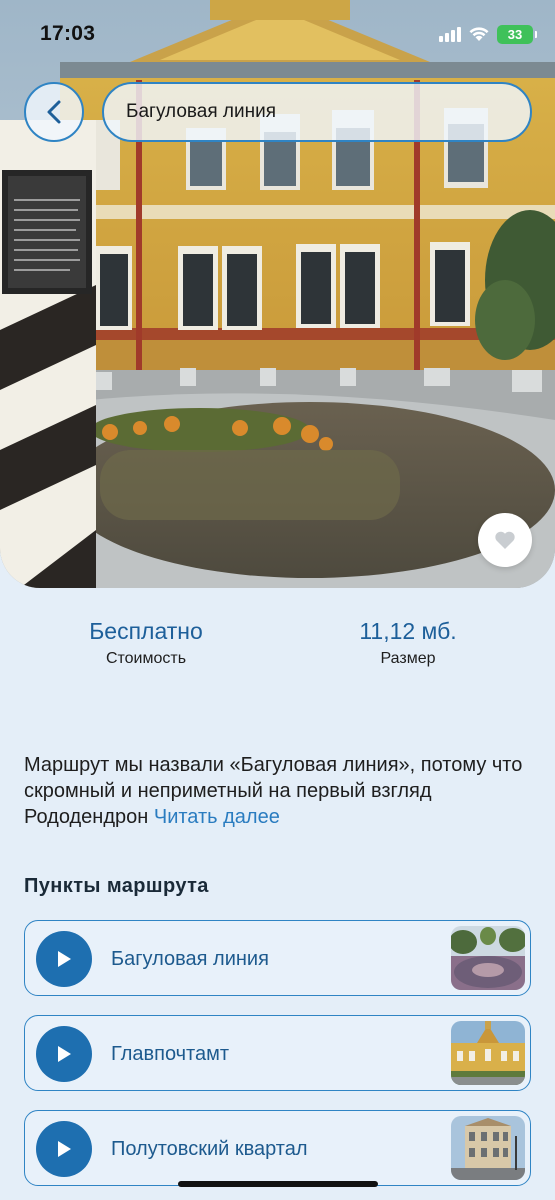 The image size is (555, 1200). I want to click on home-indicator, so click(278, 1184).